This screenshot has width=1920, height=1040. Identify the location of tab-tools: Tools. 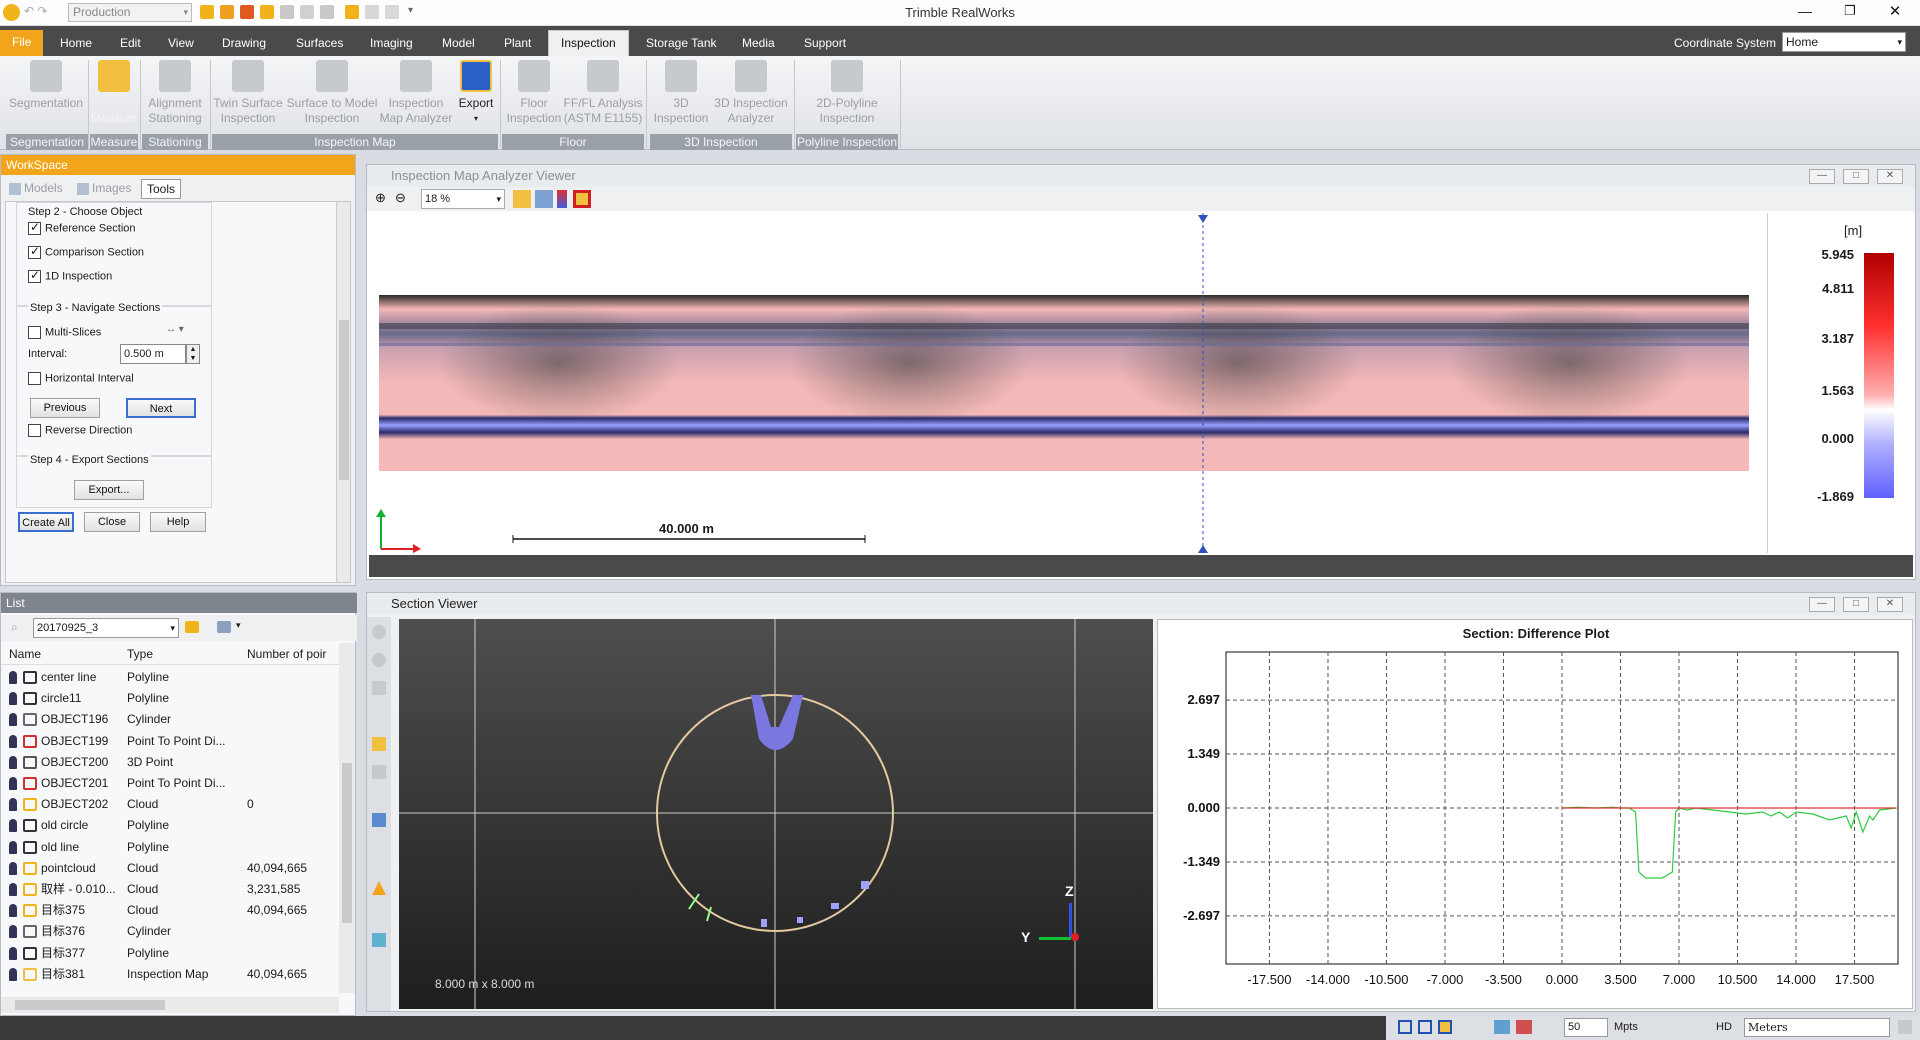
(161, 189).